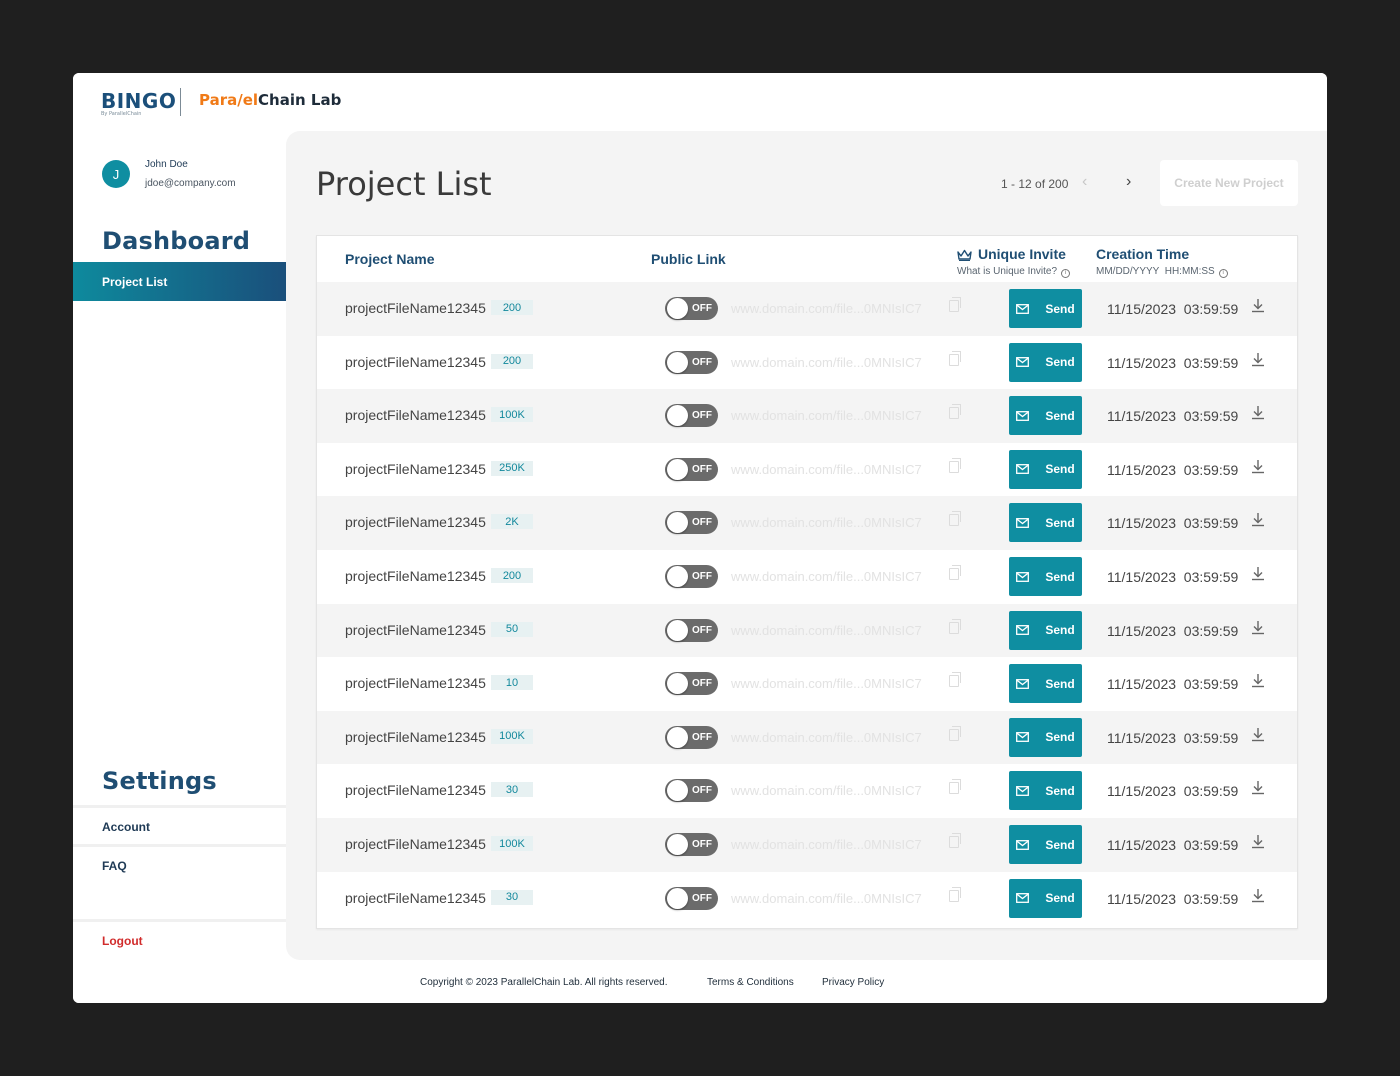  I want to click on header-creation-time: Creation Time, so click(1142, 254).